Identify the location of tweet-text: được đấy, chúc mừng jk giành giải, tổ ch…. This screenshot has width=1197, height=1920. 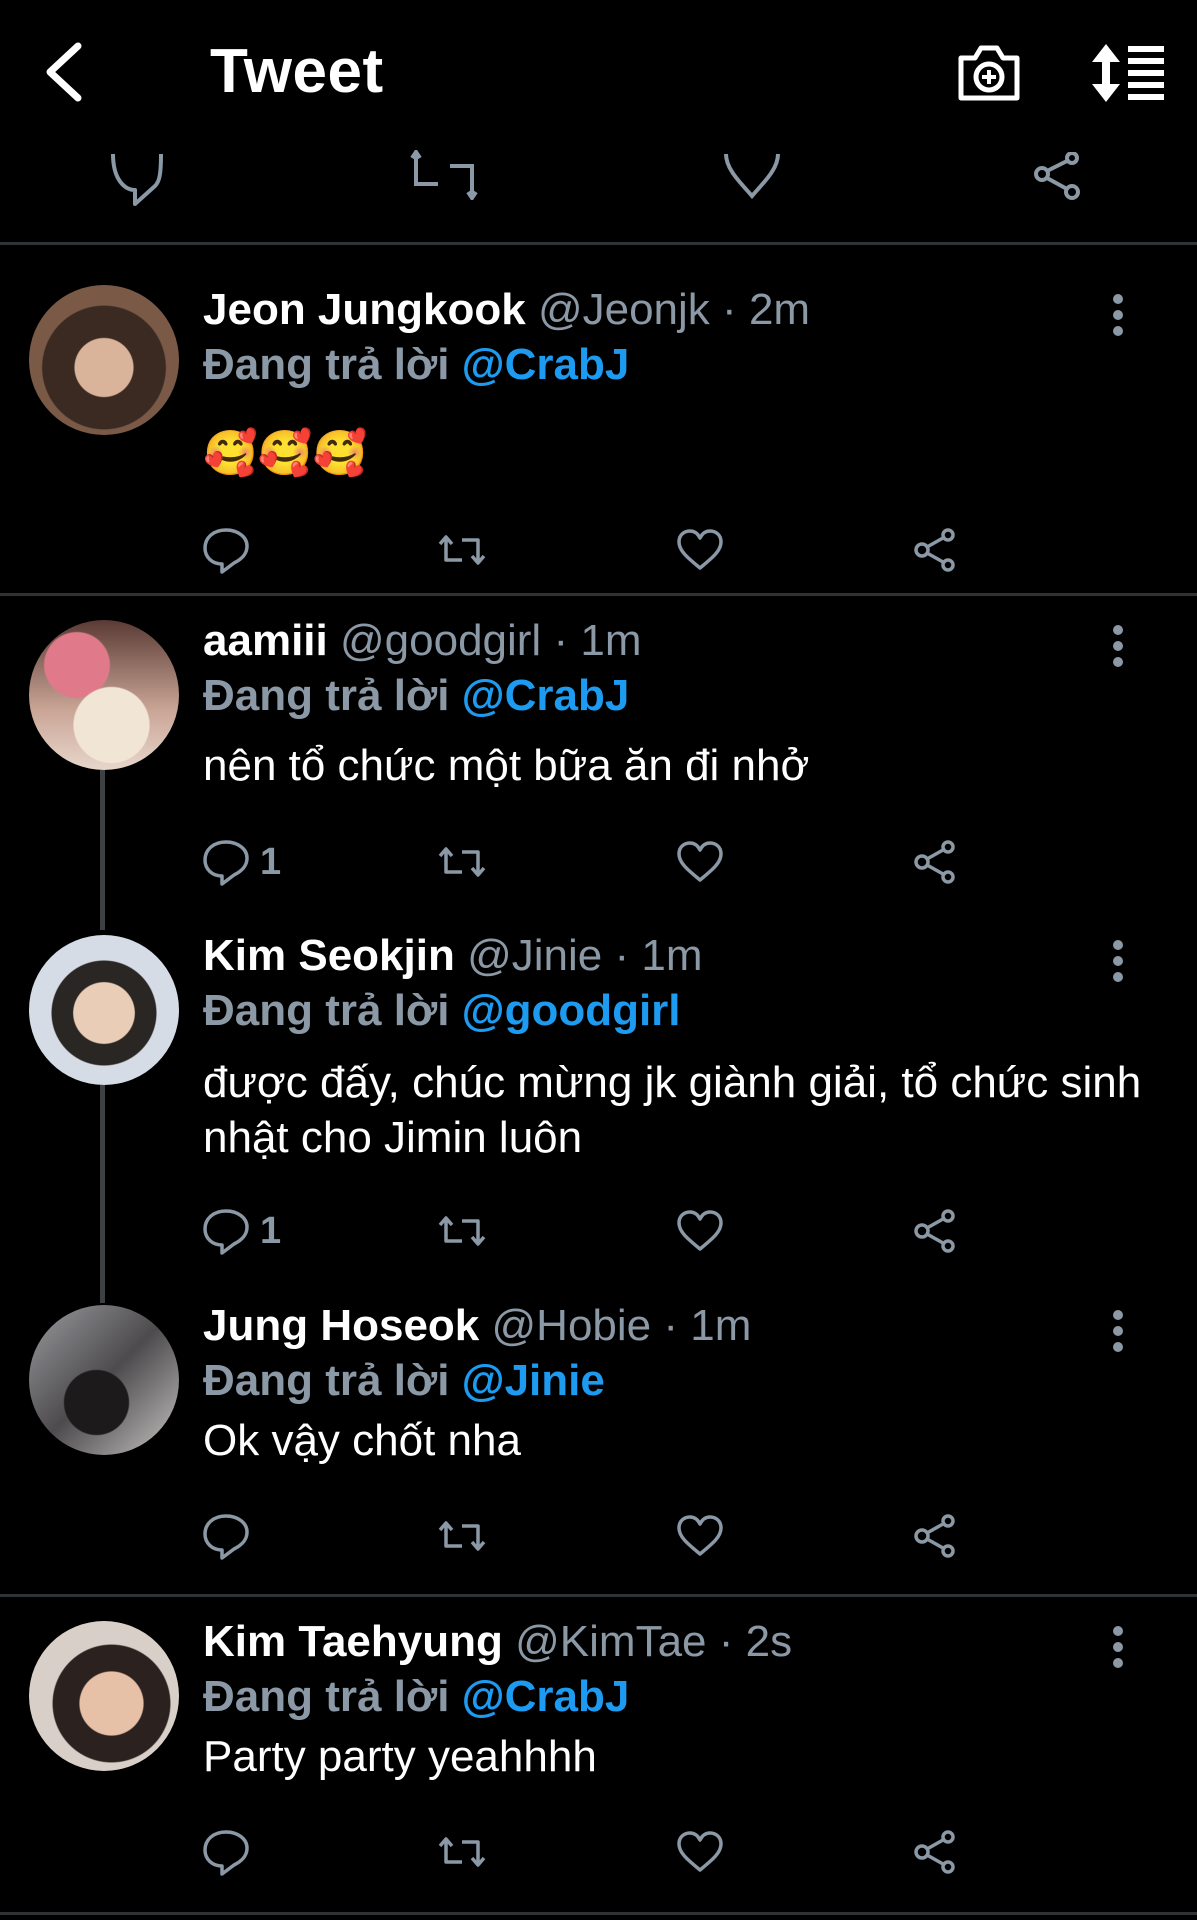
(672, 1110).